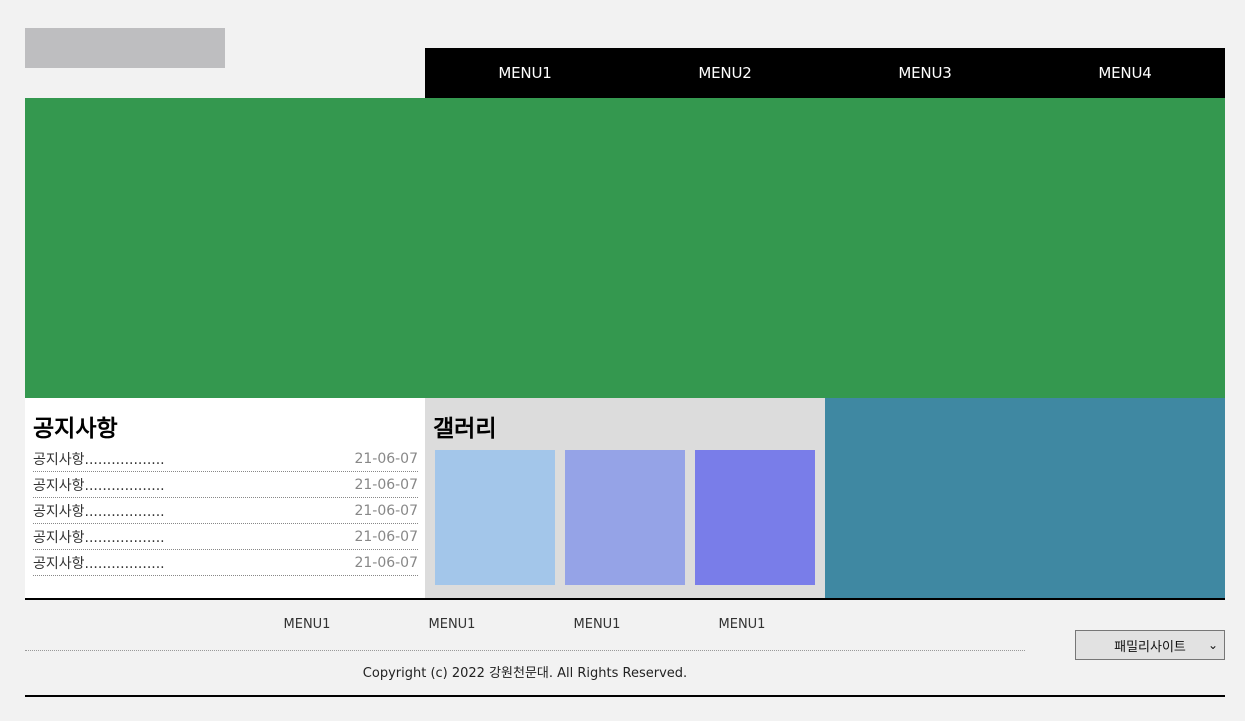  Describe the element at coordinates (1125, 73) in the screenshot. I see `nav-menu4: MENU4` at that location.